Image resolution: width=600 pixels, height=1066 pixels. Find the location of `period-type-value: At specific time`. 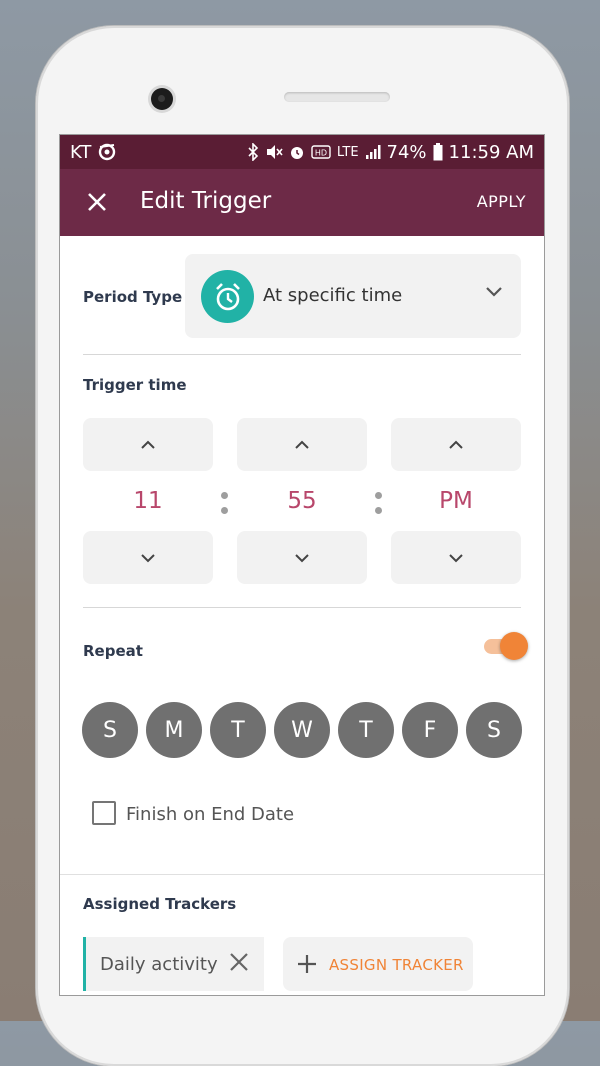

period-type-value: At specific time is located at coordinates (333, 295).